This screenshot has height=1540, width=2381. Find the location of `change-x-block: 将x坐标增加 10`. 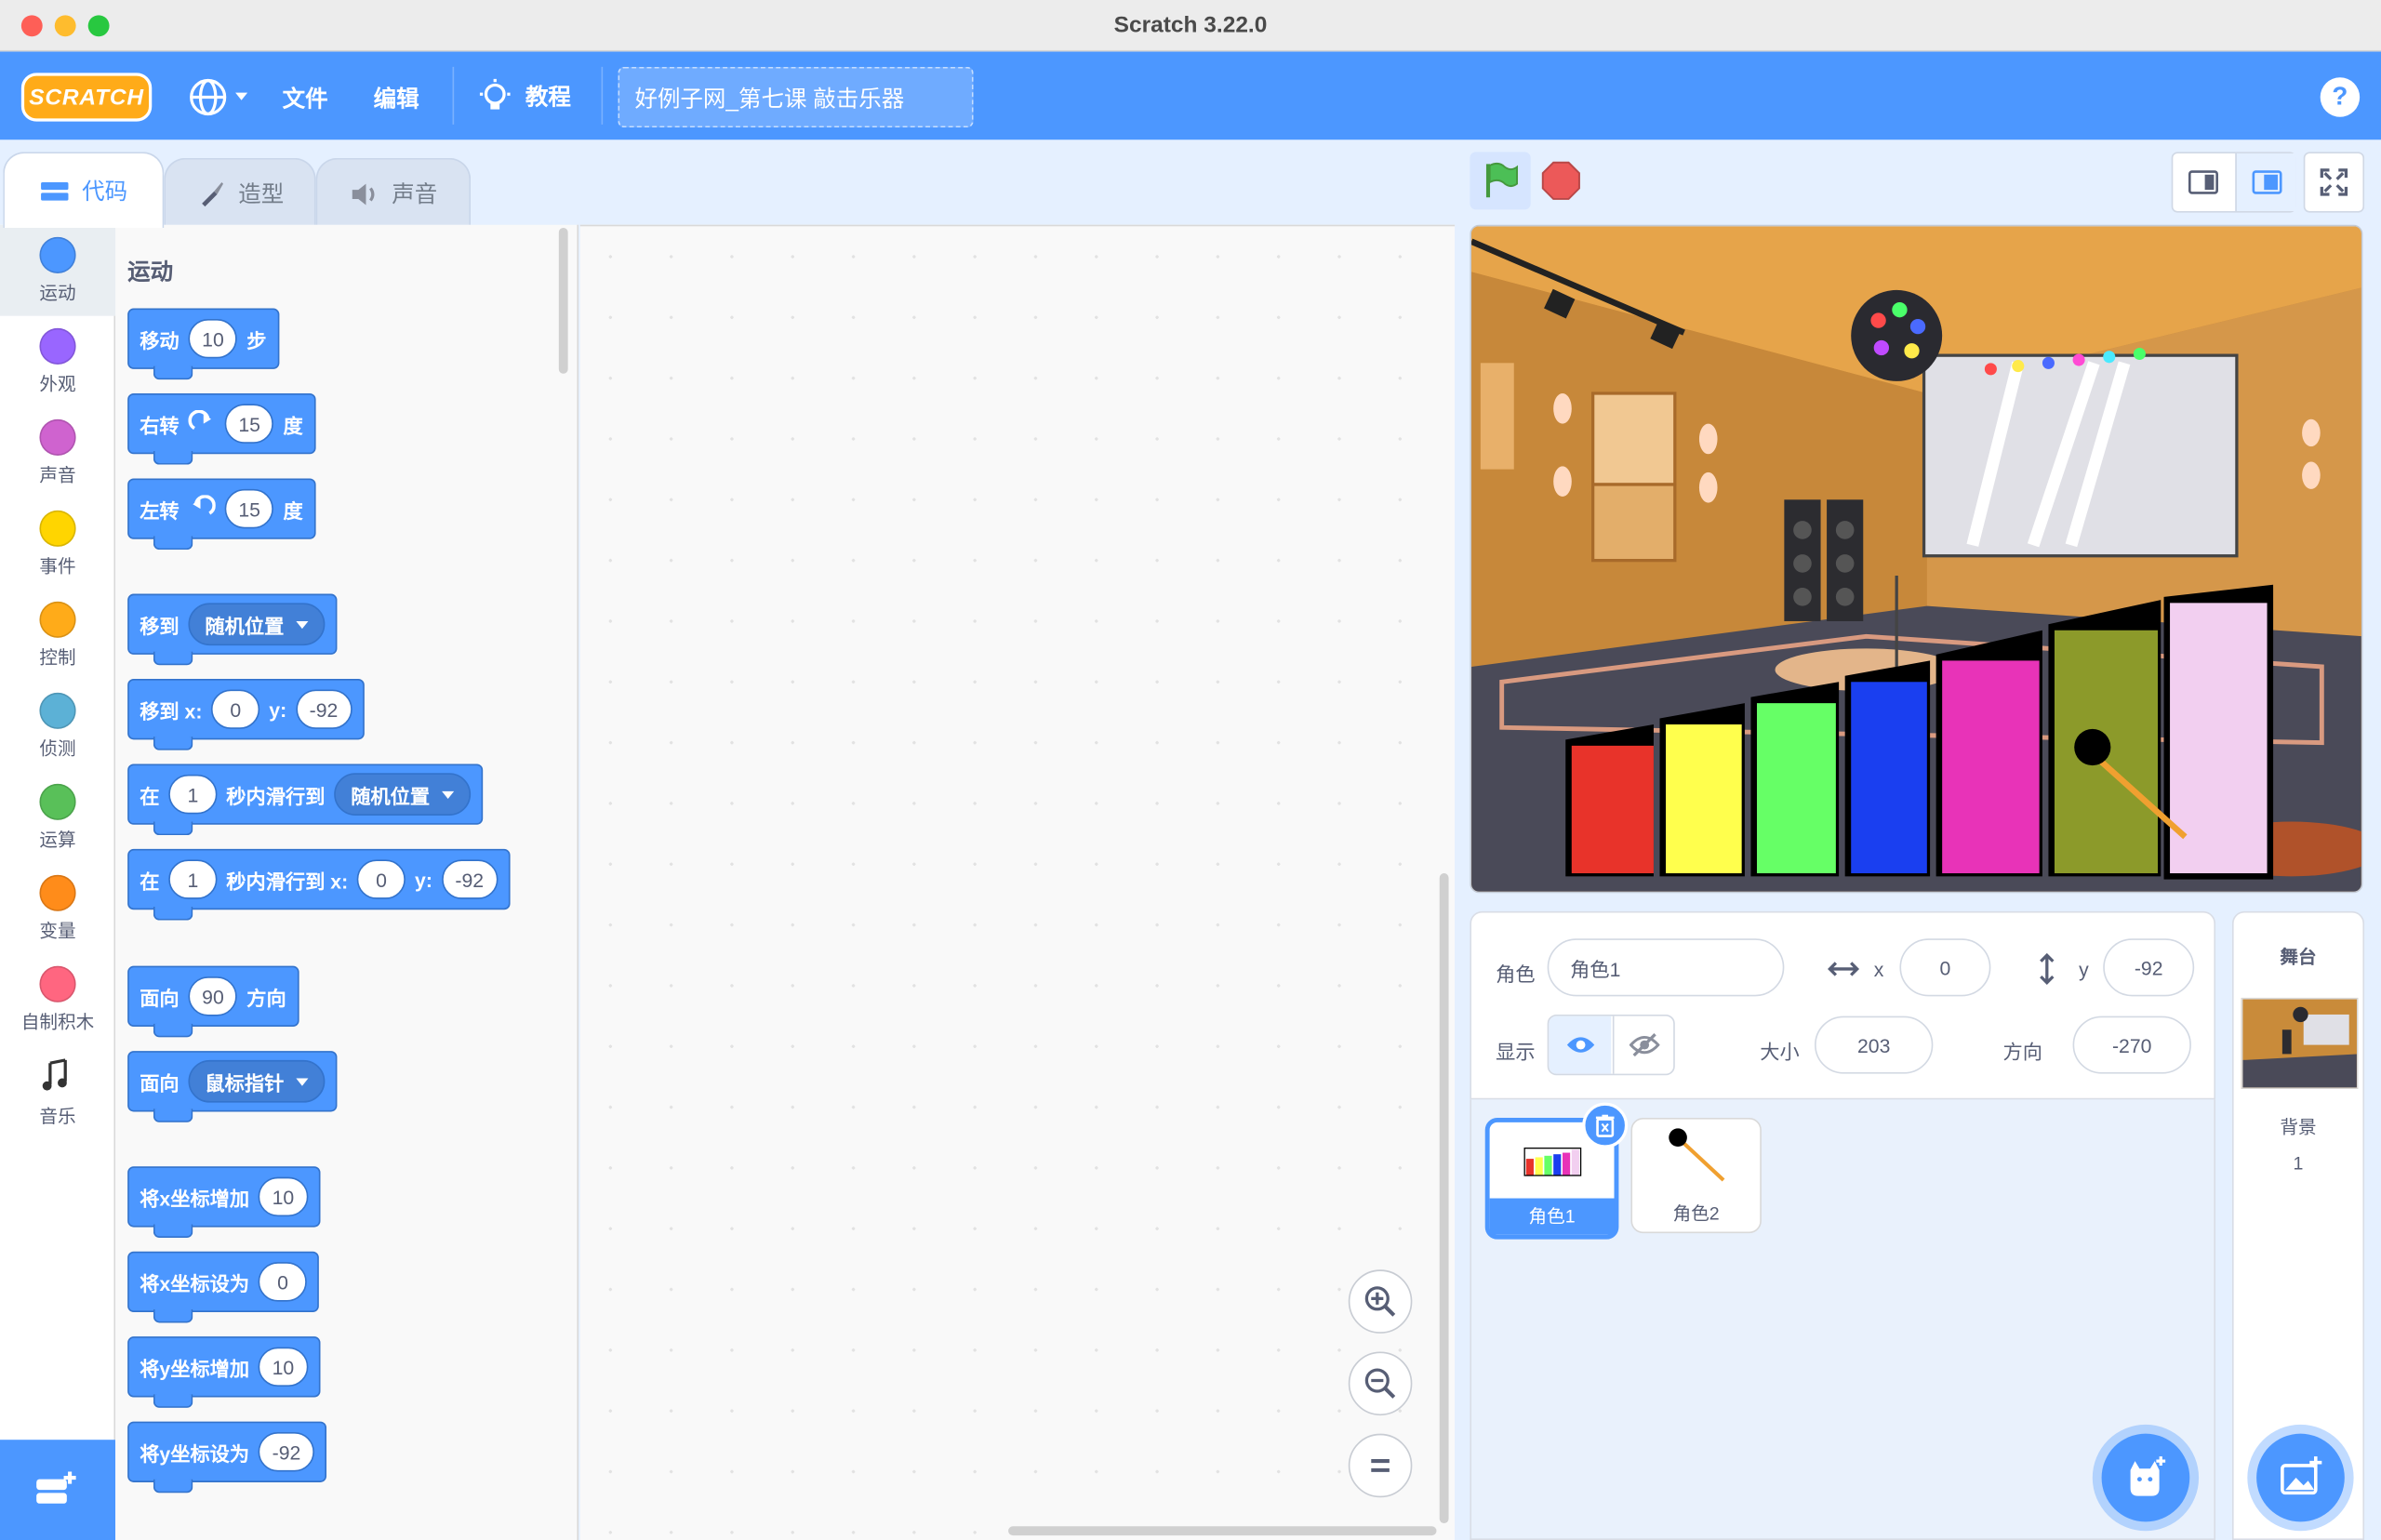

change-x-block: 将x坐标增加 10 is located at coordinates (224, 1202).